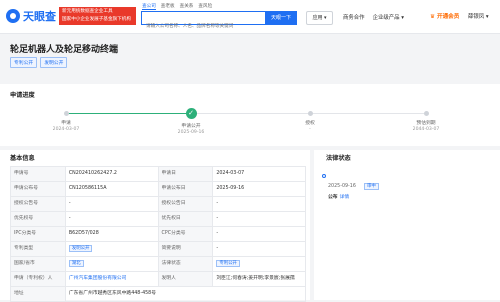 The image size is (500, 302). I want to click on app-menu-label: 应用, so click(317, 18).